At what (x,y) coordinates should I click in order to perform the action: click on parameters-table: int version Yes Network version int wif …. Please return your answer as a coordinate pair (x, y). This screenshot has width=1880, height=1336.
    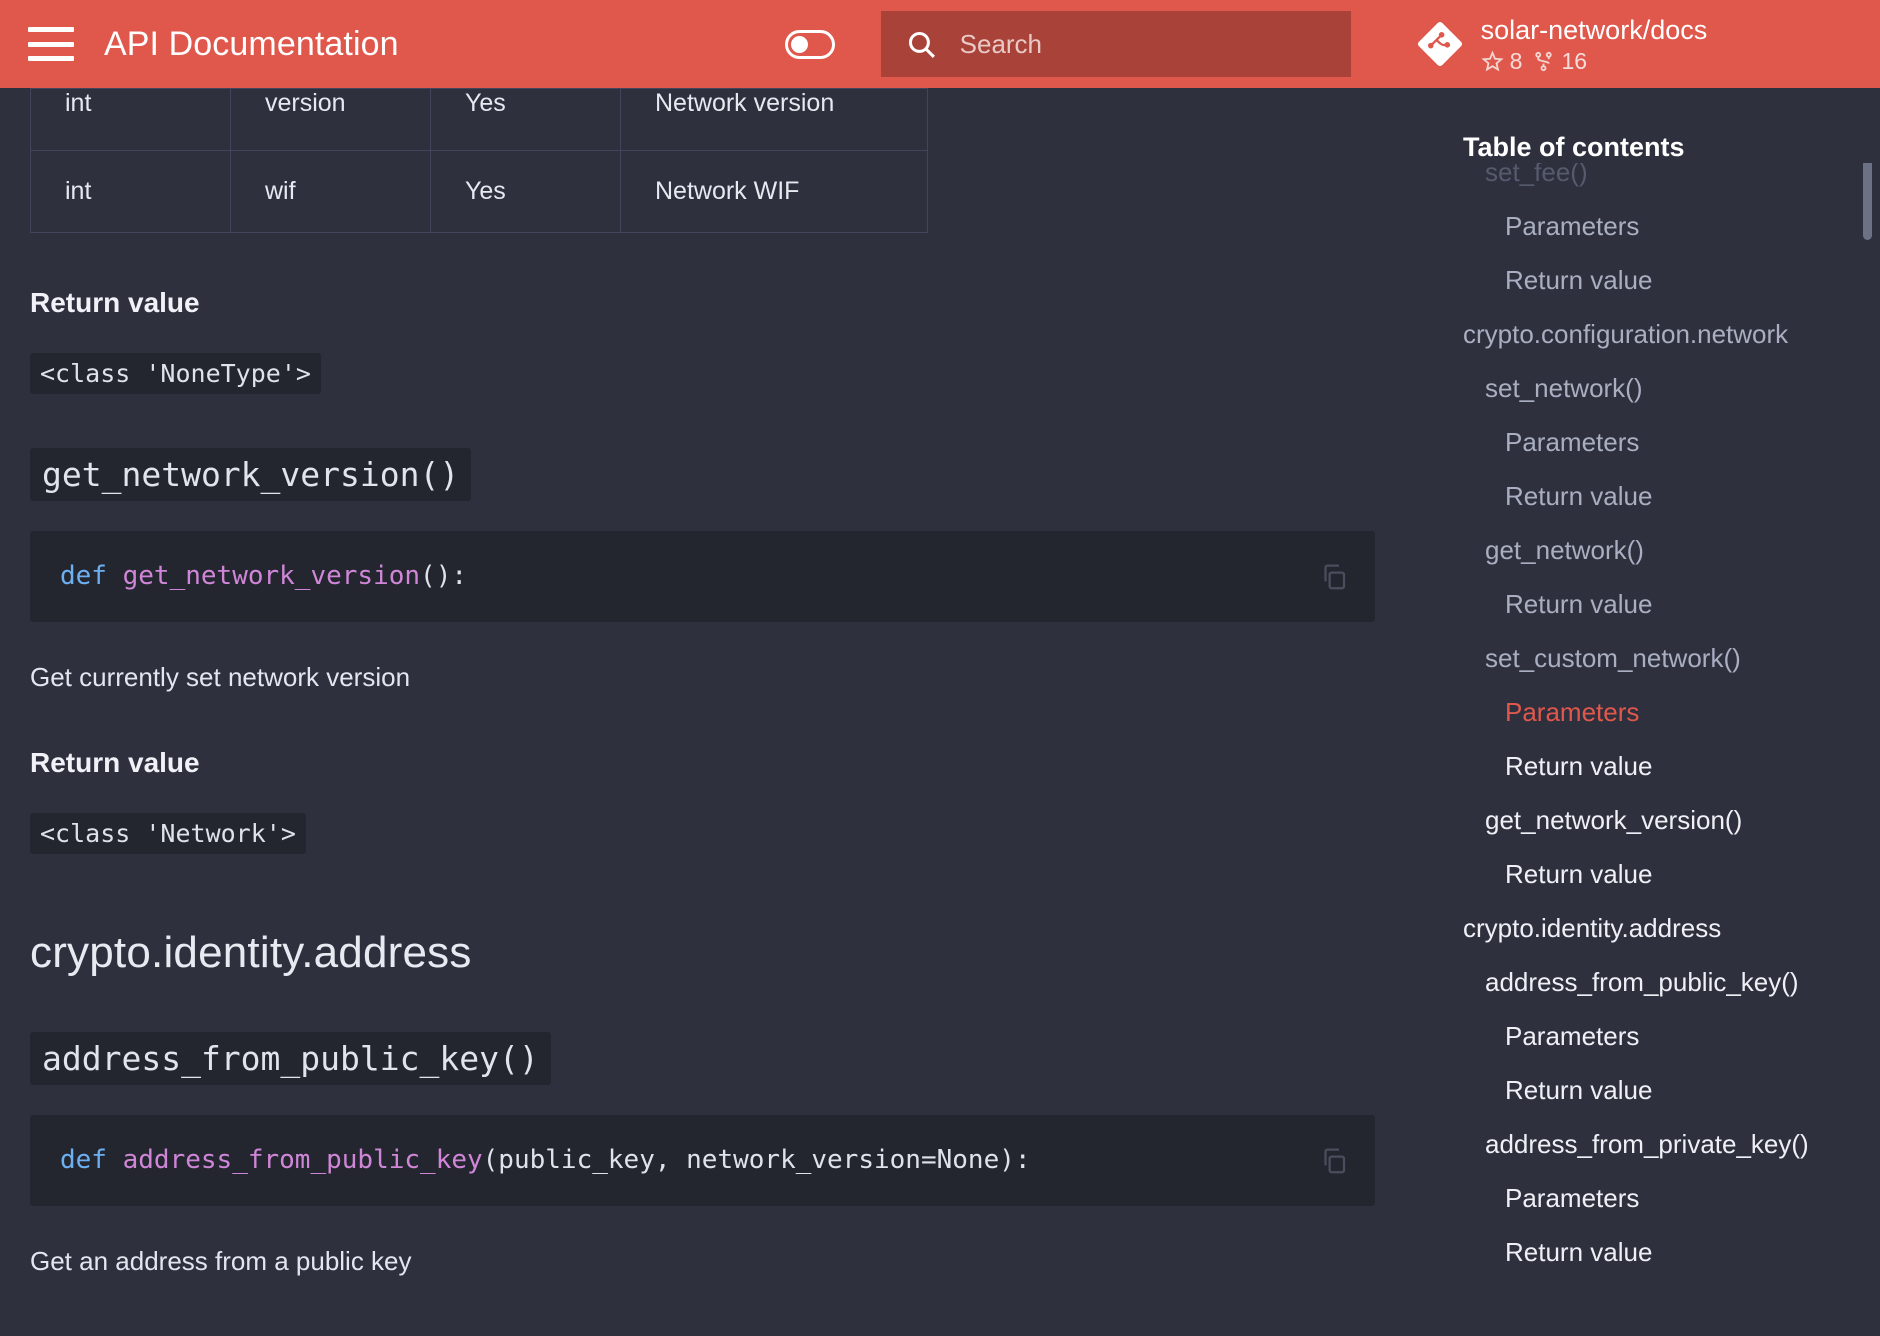
    Looking at the image, I should click on (479, 160).